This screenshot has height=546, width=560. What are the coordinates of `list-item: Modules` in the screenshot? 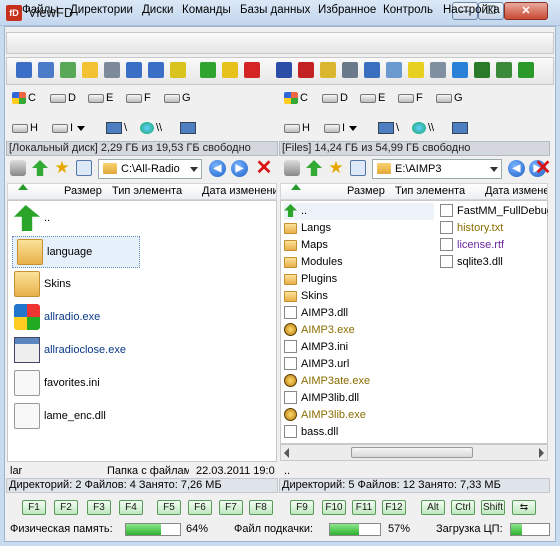 It's located at (359, 262).